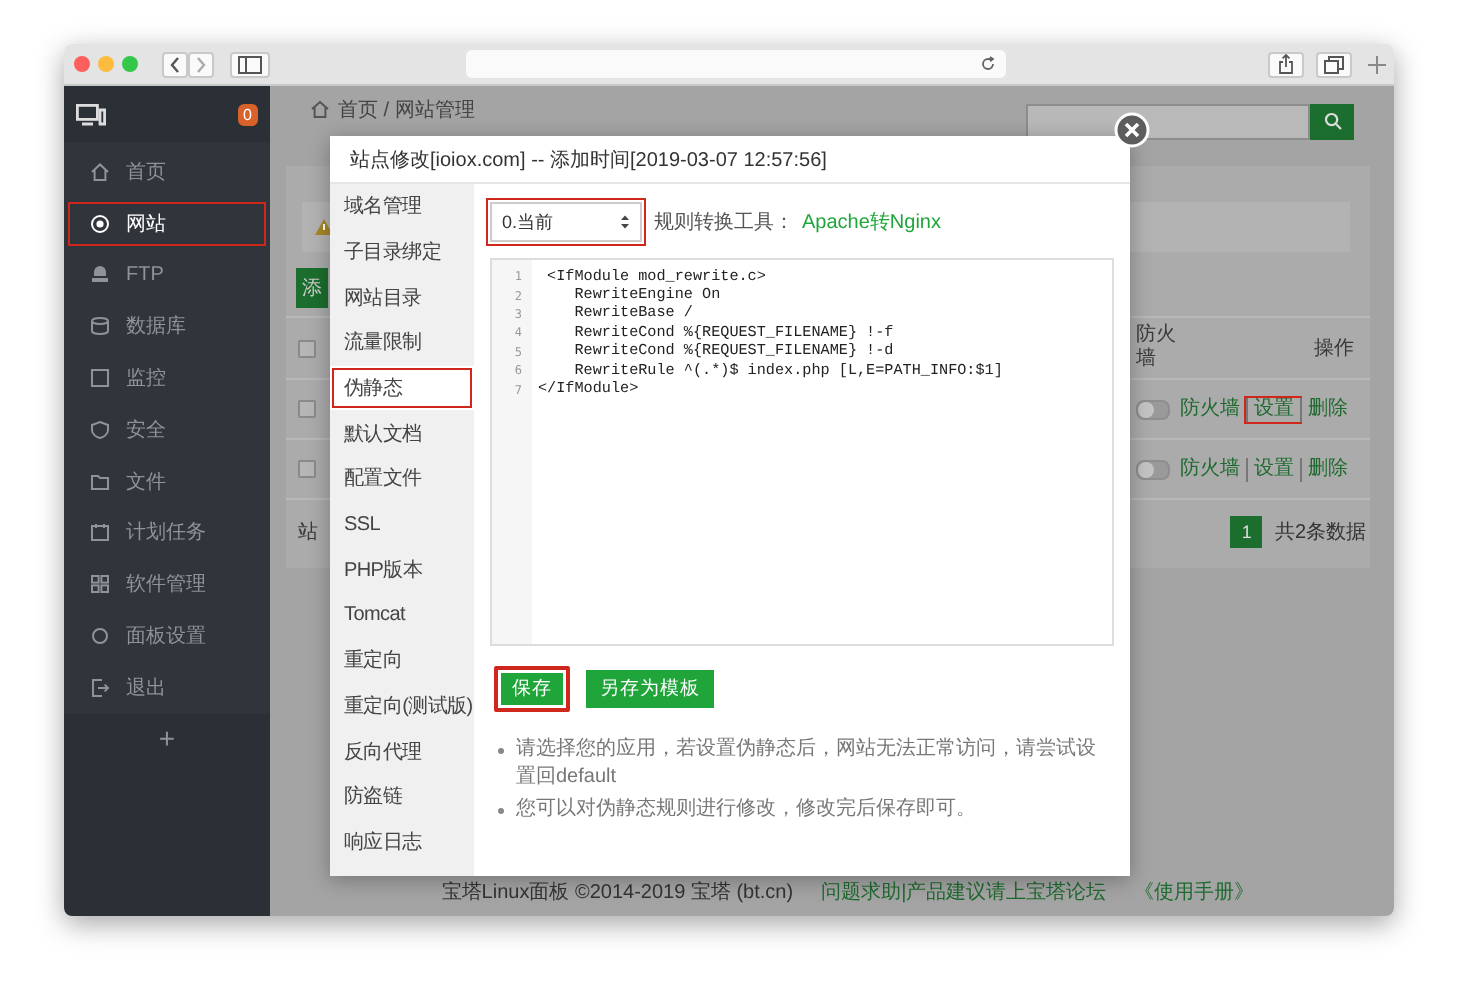 This screenshot has width=1458, height=1000. I want to click on sidebar-item: 首页, so click(167, 172).